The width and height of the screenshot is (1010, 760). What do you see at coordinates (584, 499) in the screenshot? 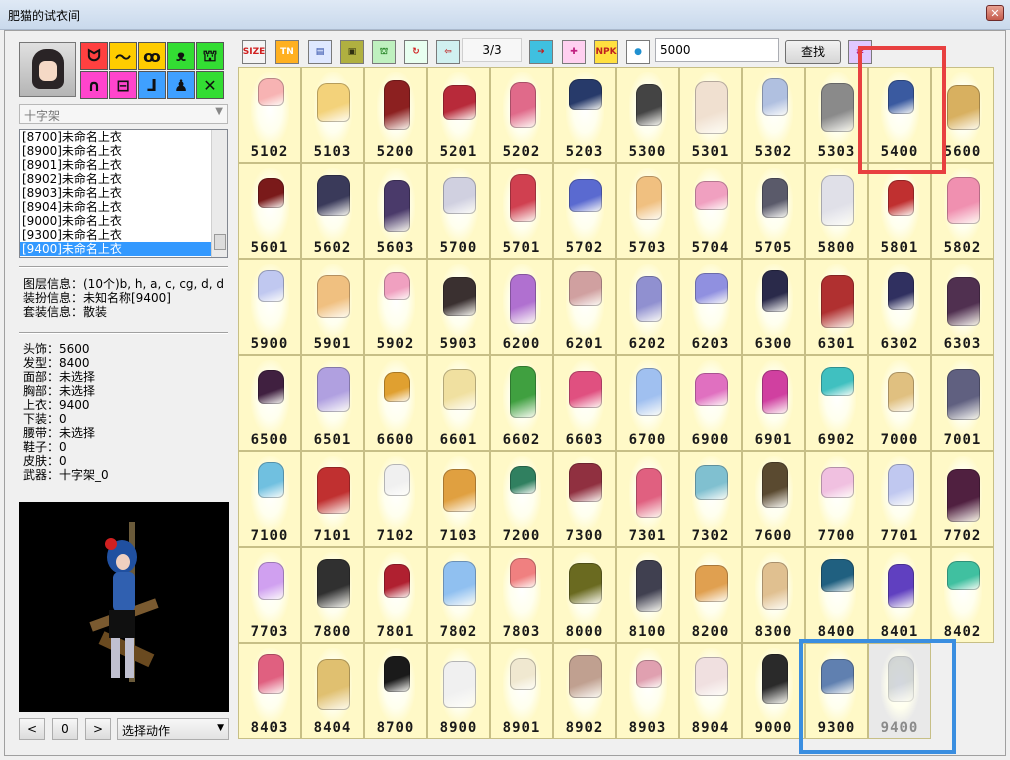
I see `item-cell: 7300` at bounding box center [584, 499].